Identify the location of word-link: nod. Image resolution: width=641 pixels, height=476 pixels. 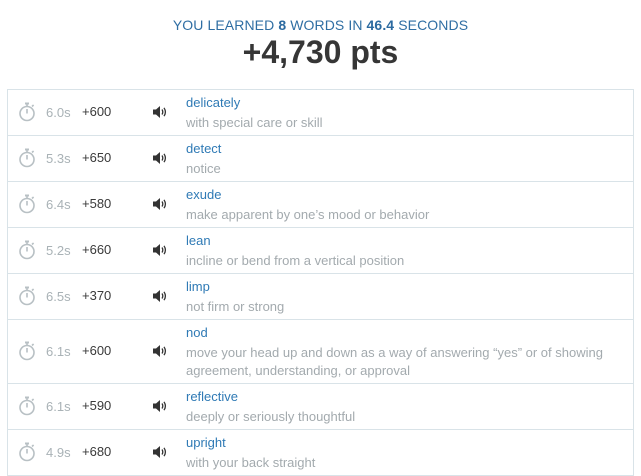
(197, 333).